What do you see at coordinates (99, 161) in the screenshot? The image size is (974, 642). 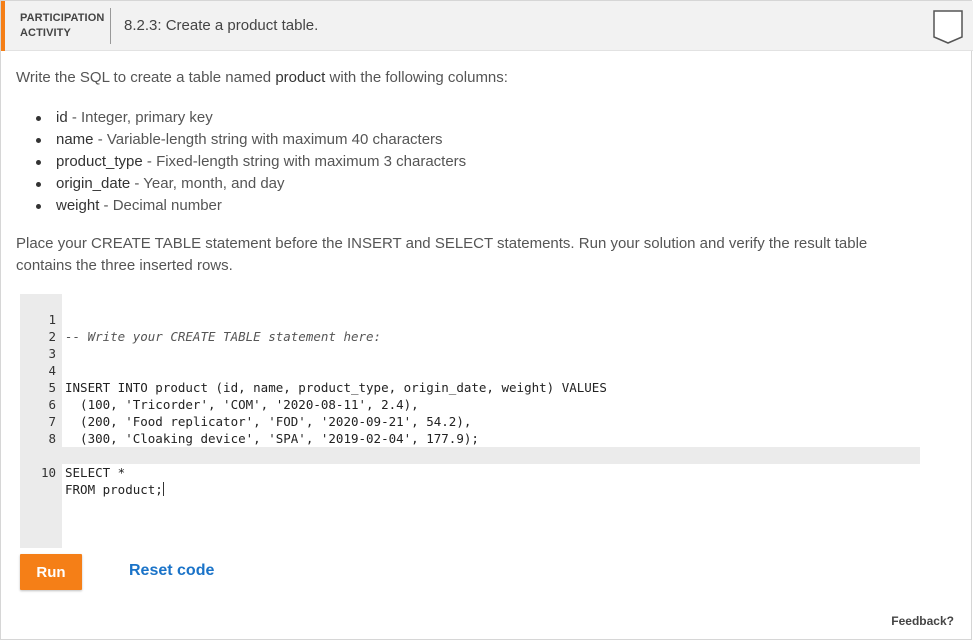 I see `column-name: product_type` at bounding box center [99, 161].